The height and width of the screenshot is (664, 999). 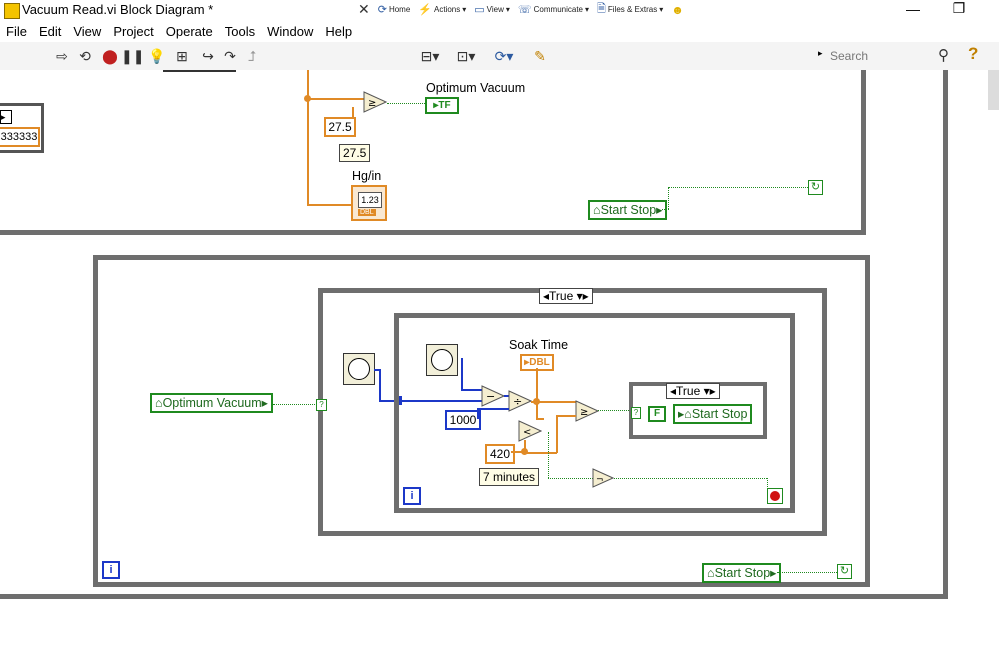 What do you see at coordinates (62, 56) in the screenshot?
I see `run-icon: ⇨` at bounding box center [62, 56].